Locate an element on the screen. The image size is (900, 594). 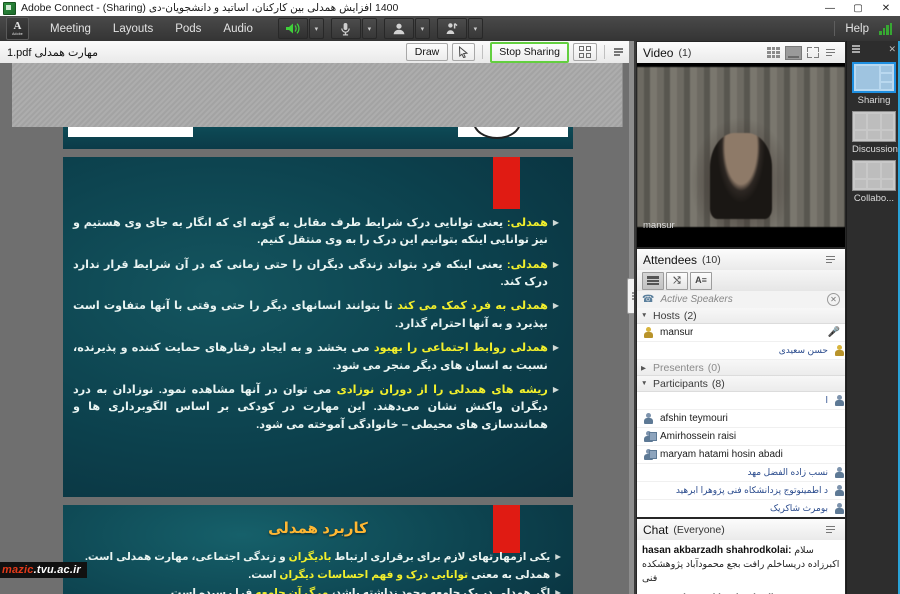
webcam-dropdown: ▾ is located at coordinates (422, 28).